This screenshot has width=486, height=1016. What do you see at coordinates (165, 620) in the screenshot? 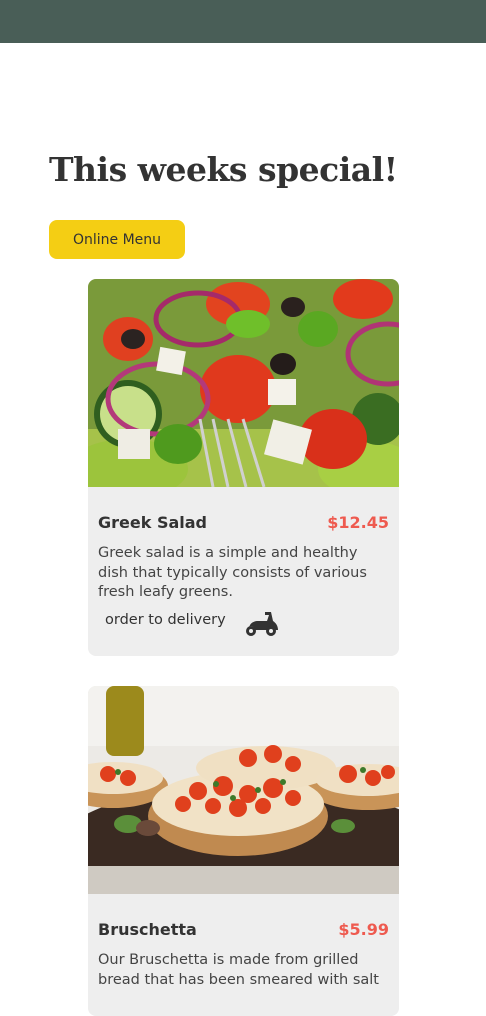
I see `order-delivery-link: order to delivery` at bounding box center [165, 620].